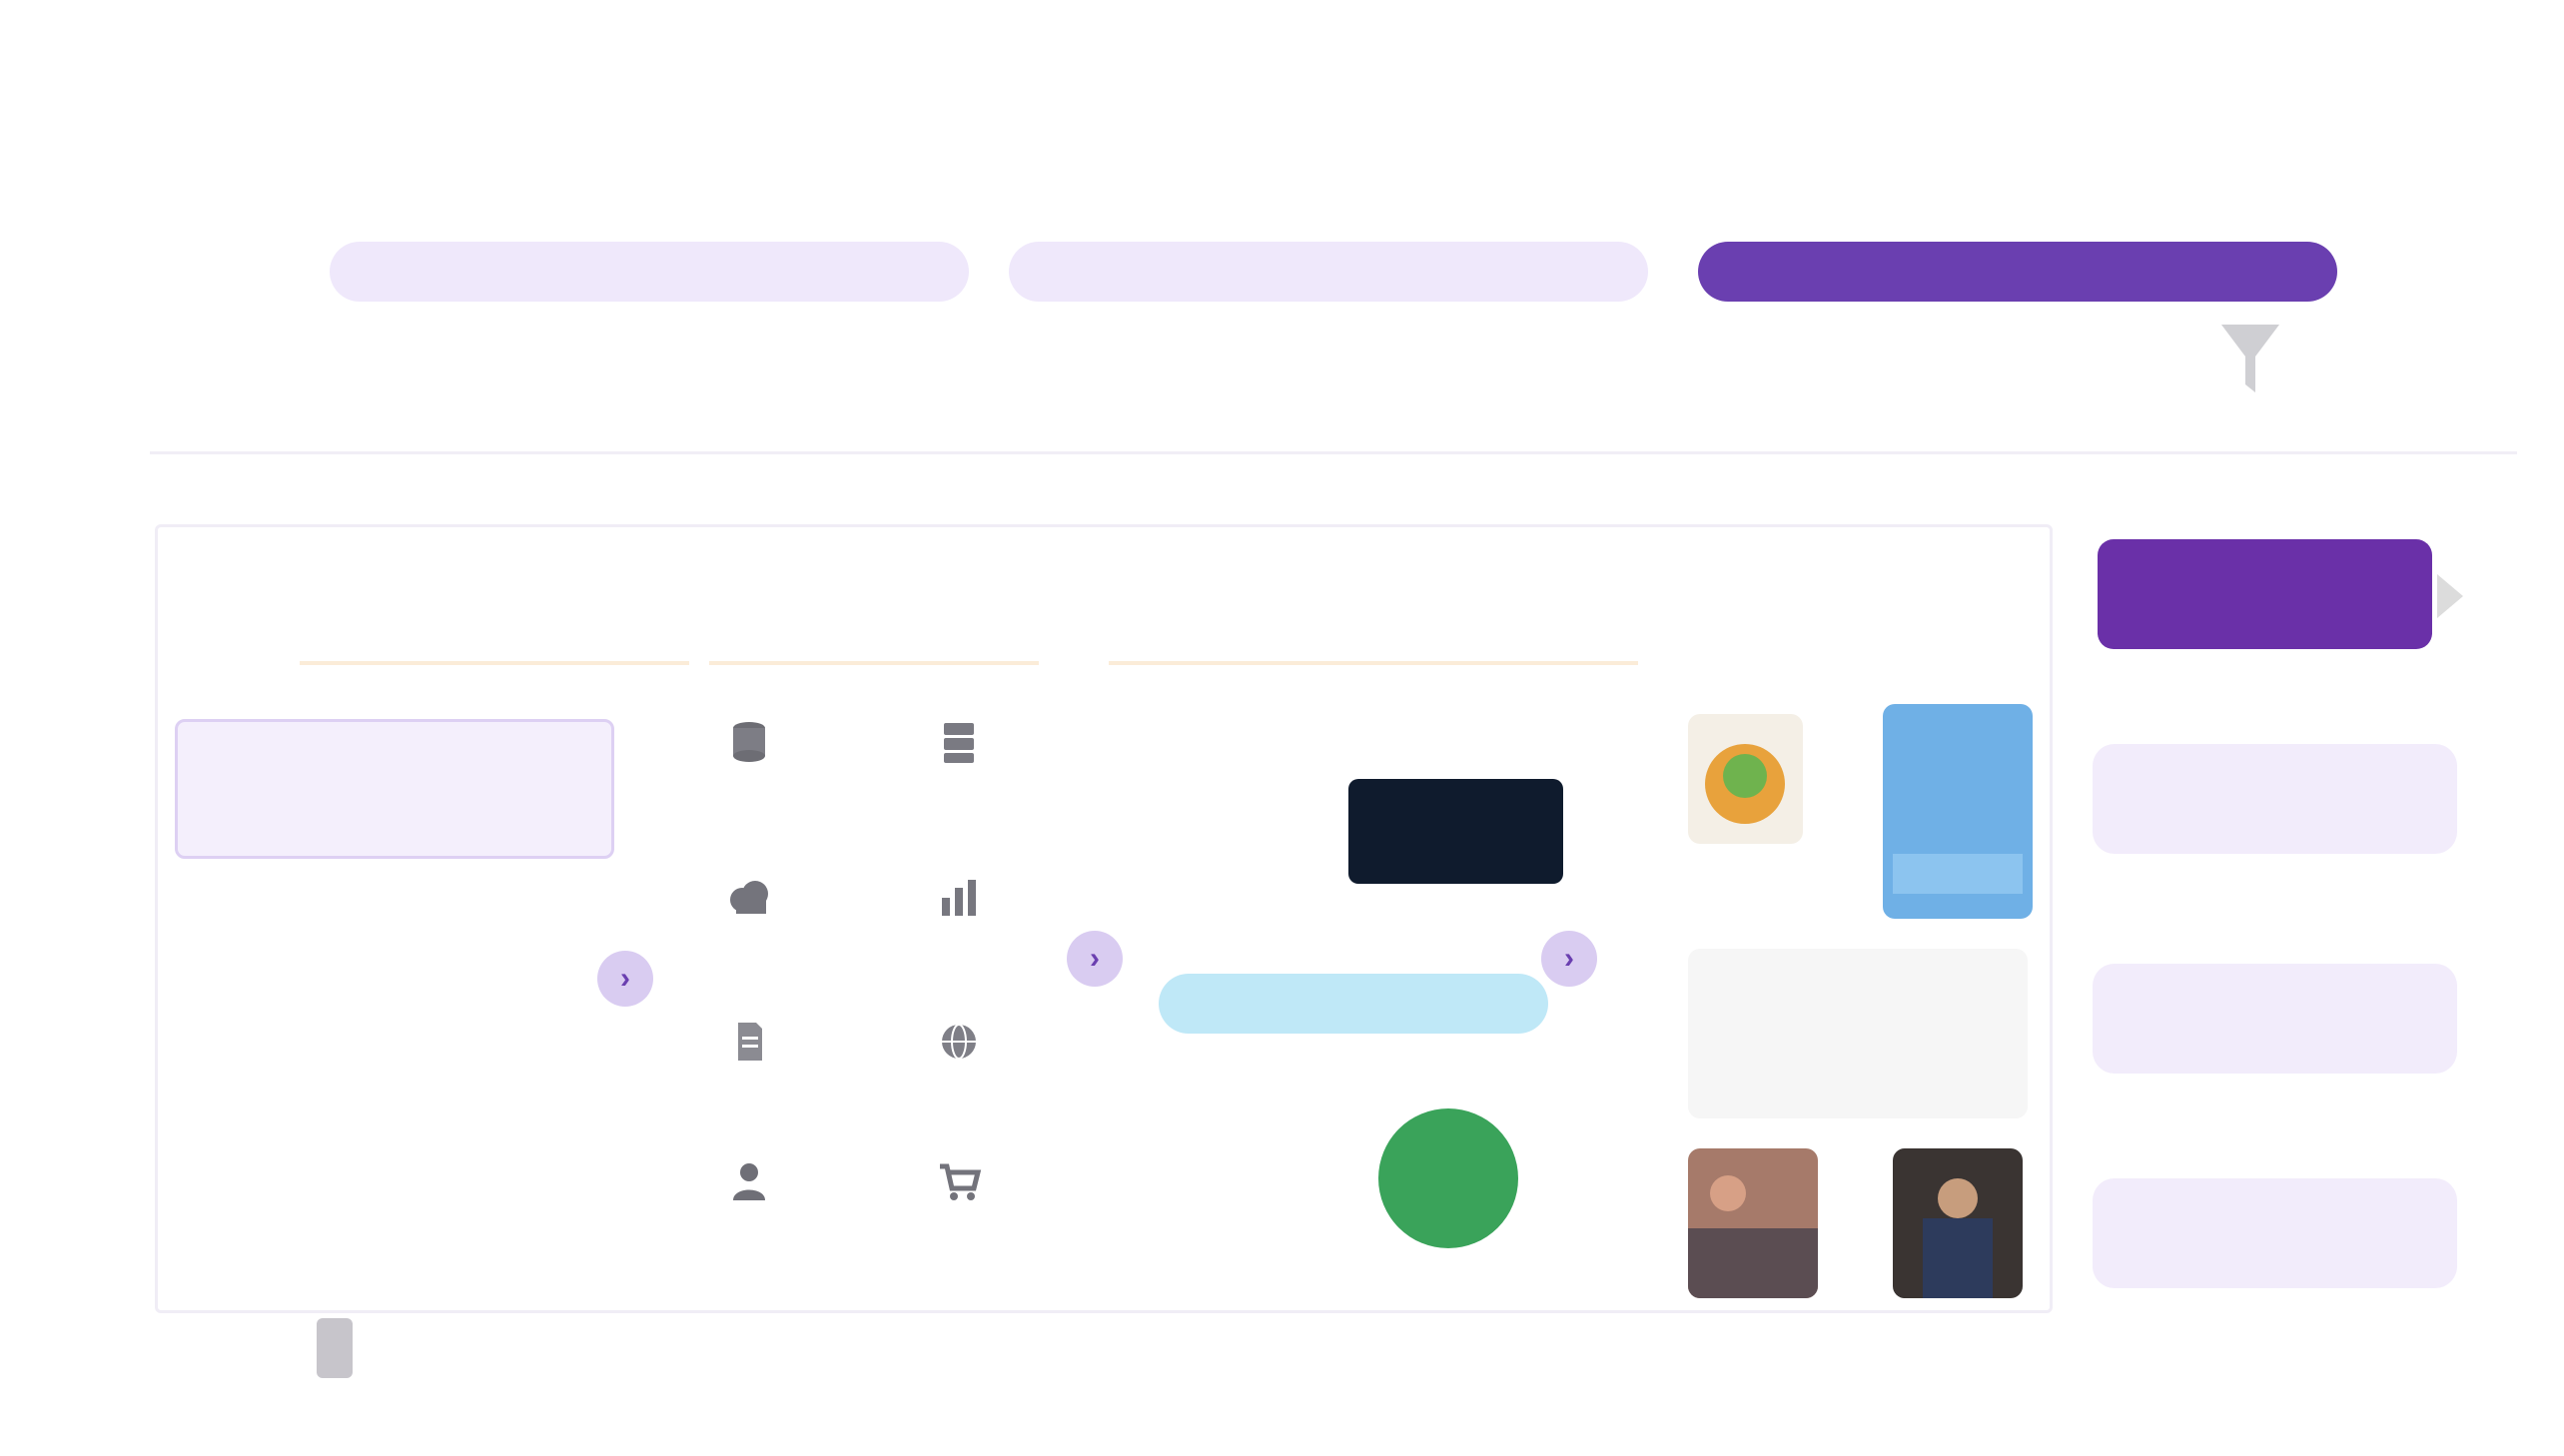  Describe the element at coordinates (335, 1348) in the screenshot. I see `footer-mark-icon` at that location.